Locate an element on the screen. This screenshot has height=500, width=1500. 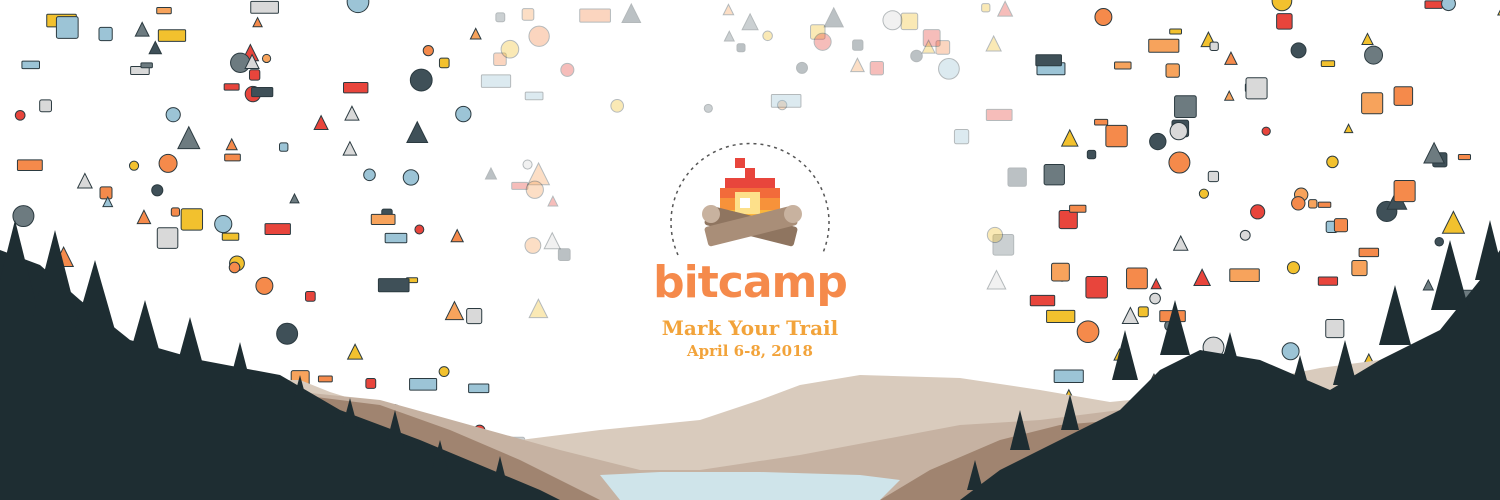
campfire-logo-icon is located at coordinates (750, 199).